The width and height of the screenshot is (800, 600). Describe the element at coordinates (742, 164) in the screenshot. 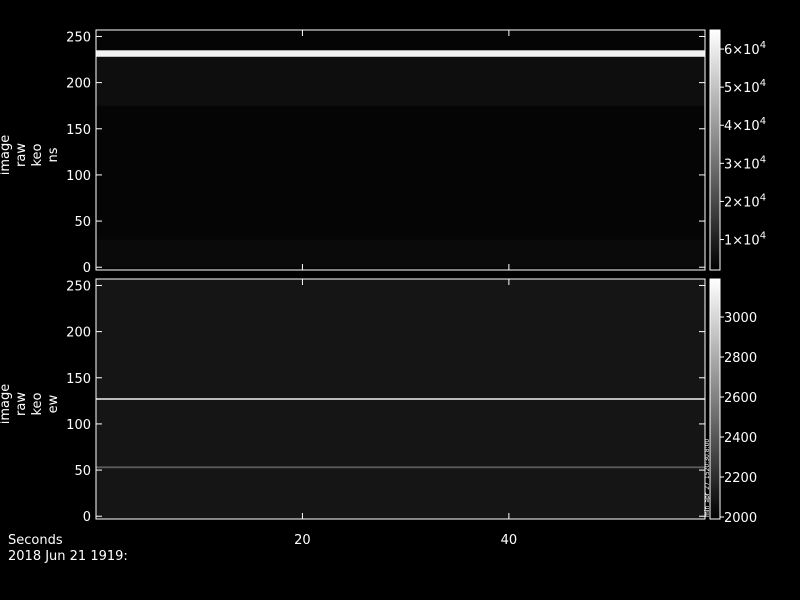

I see `colorbar-tick-mantissa: 3×10` at that location.